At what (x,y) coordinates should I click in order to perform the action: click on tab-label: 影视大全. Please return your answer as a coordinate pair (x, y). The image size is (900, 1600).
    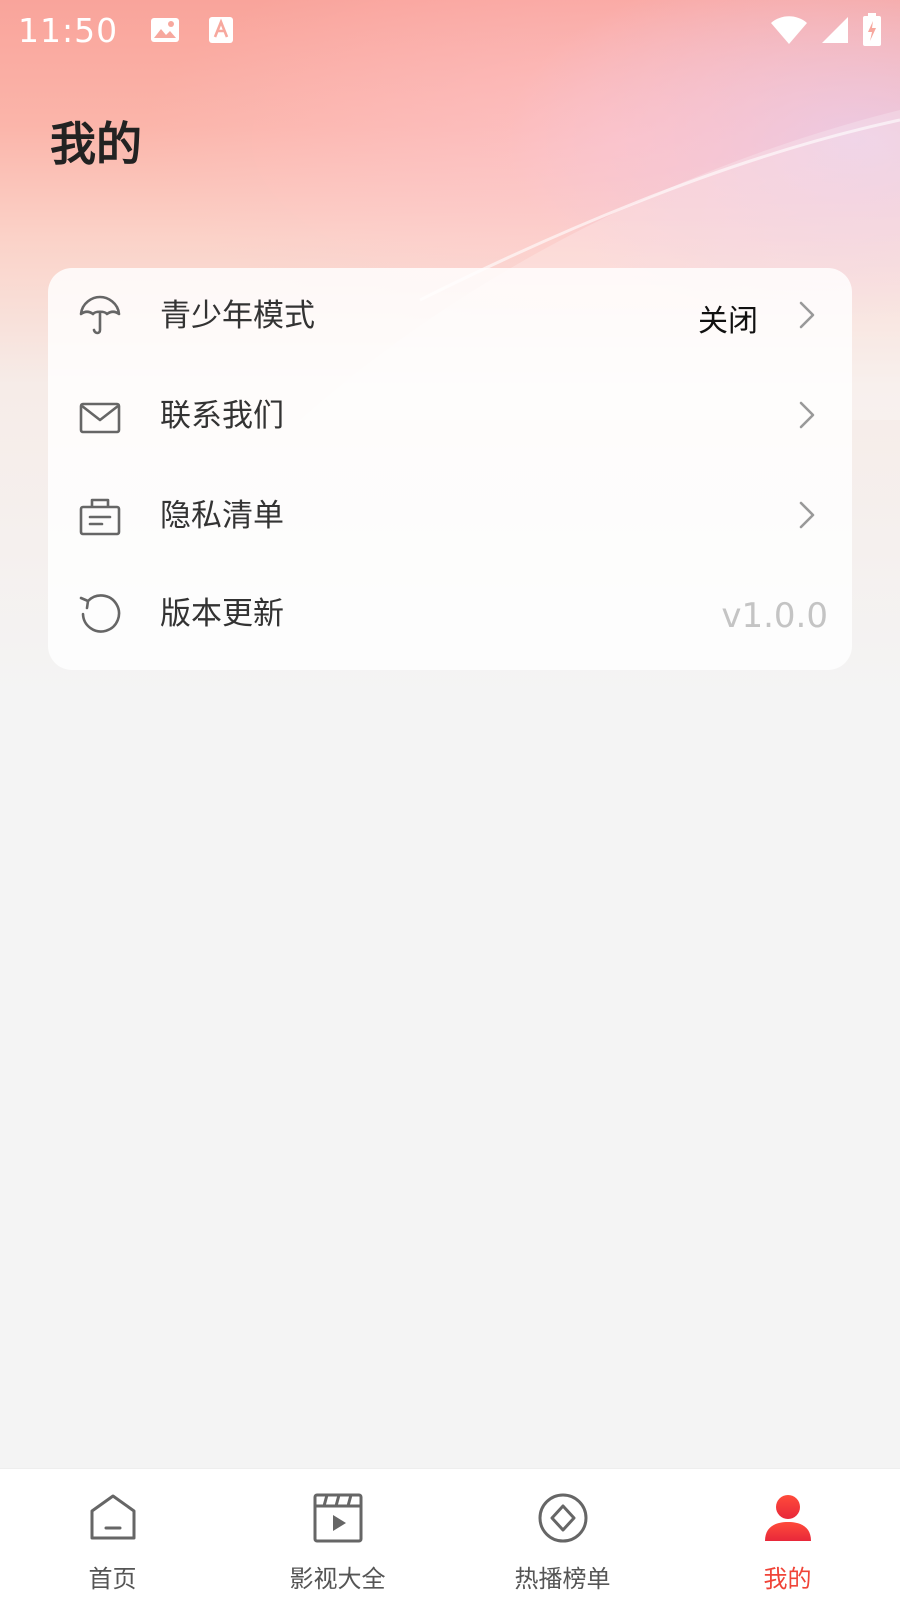
    Looking at the image, I should click on (337, 1579).